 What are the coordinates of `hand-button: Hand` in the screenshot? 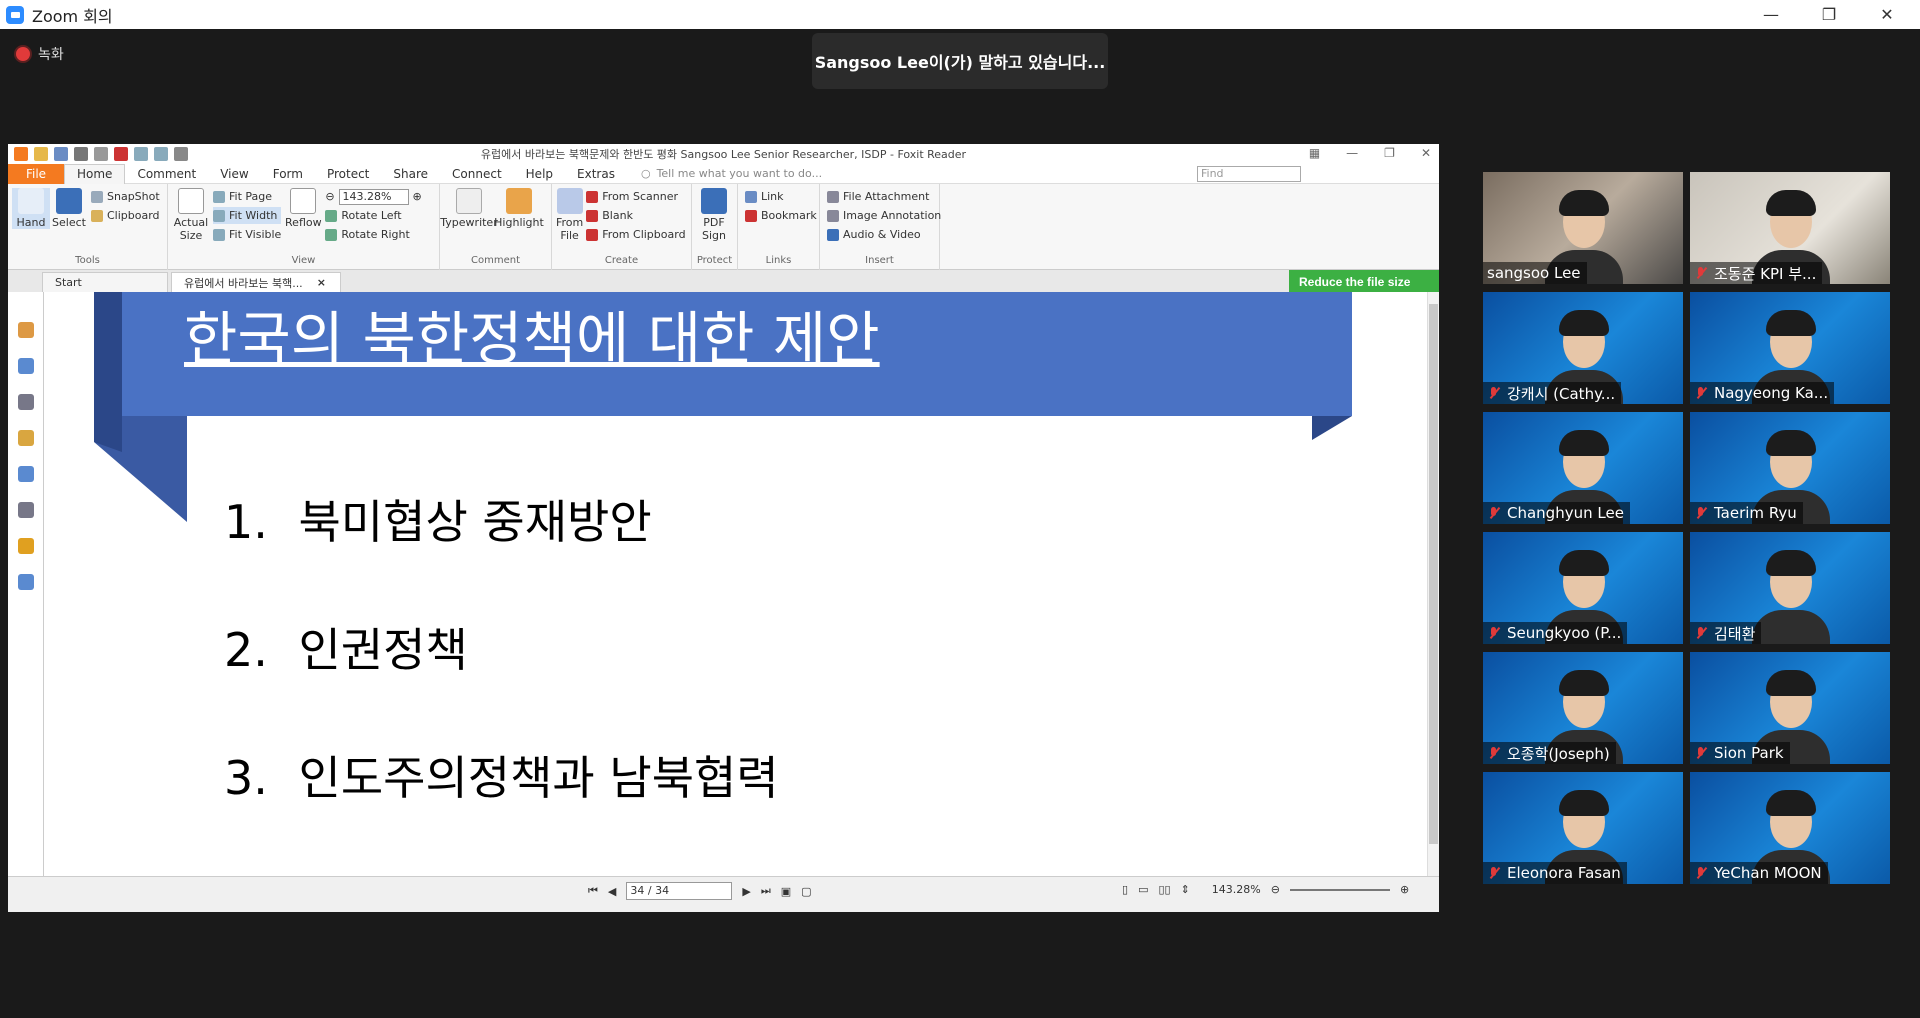 It's located at (31, 208).